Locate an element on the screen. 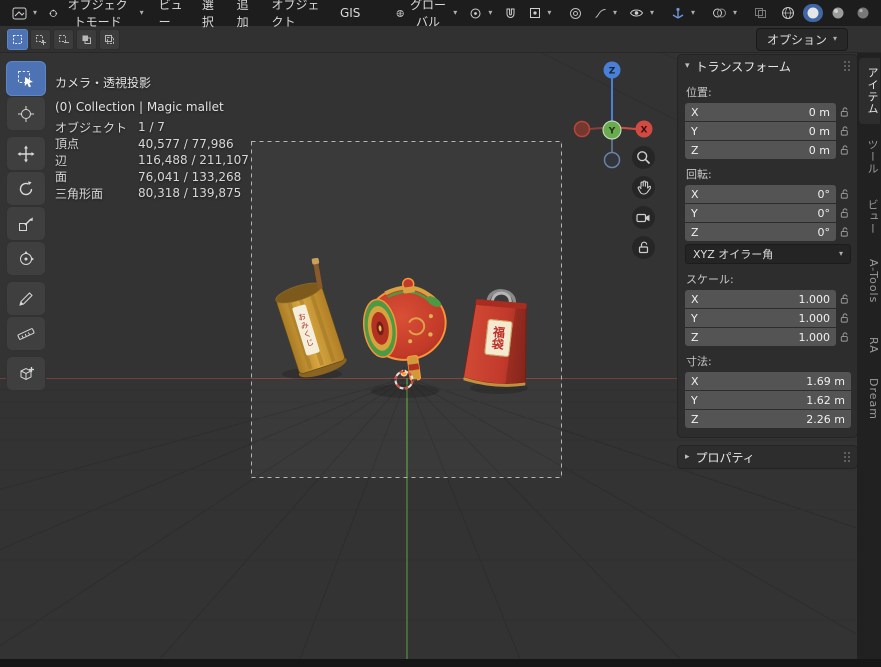  hand-icon is located at coordinates (644, 187).